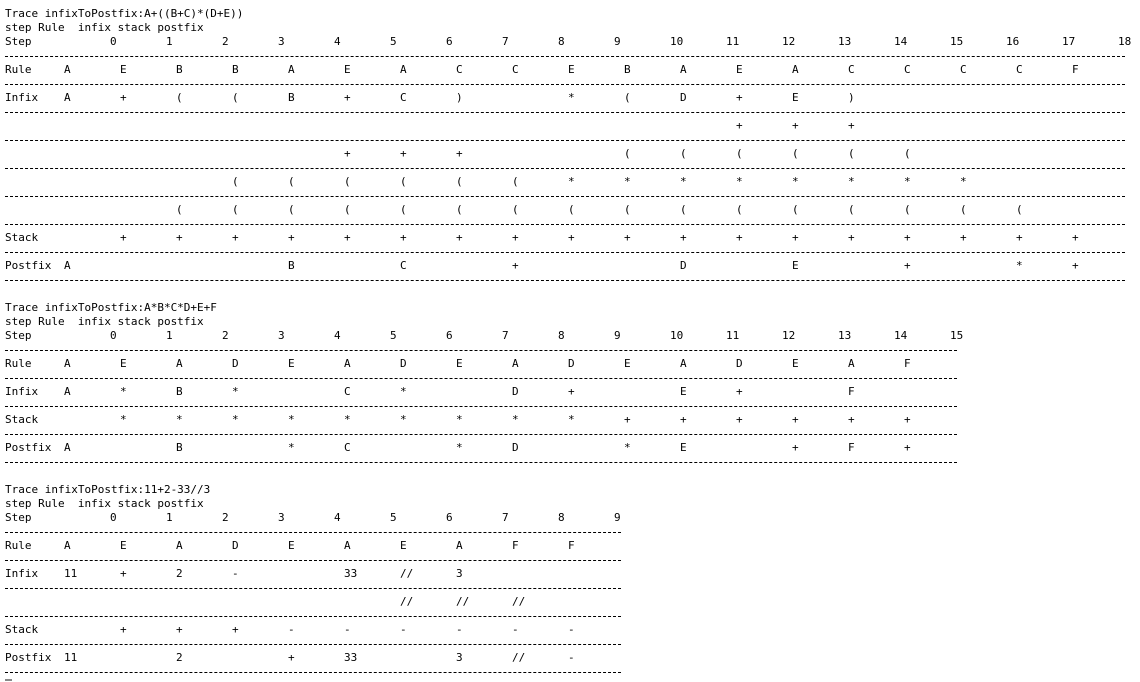 The width and height of the screenshot is (1140, 682). I want to click on step-number: 9, so click(617, 41).